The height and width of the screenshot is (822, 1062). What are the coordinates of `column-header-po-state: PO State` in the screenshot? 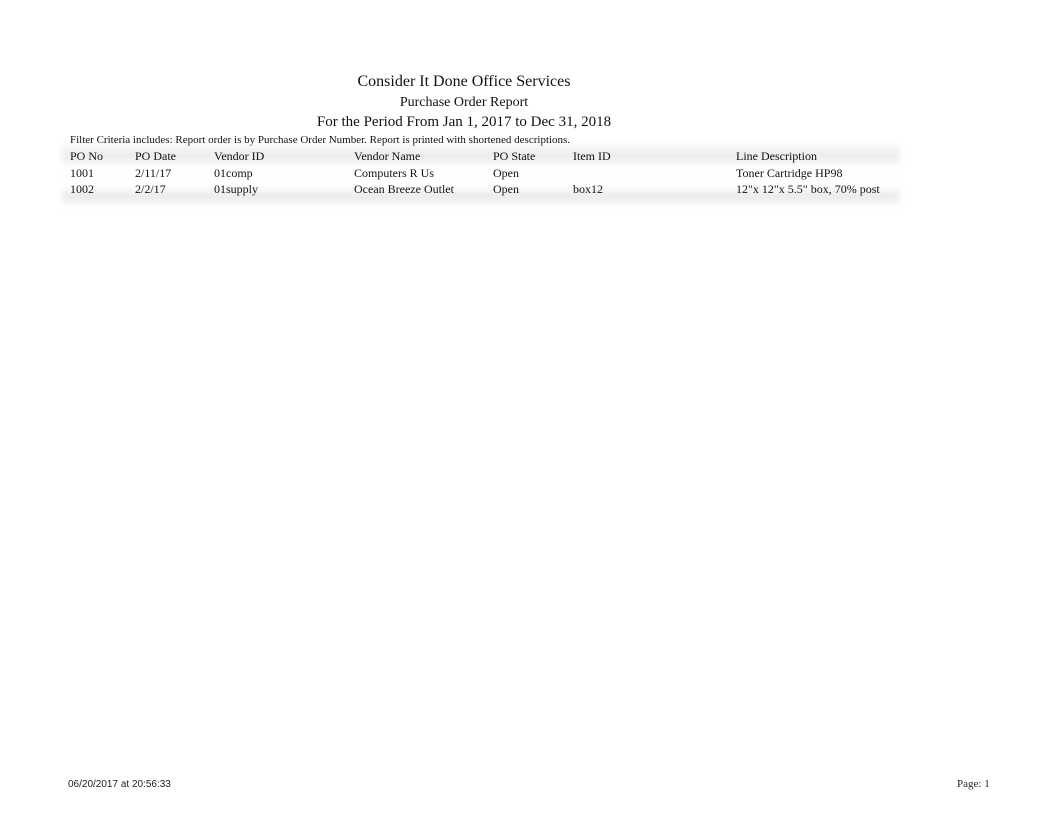 It's located at (514, 156).